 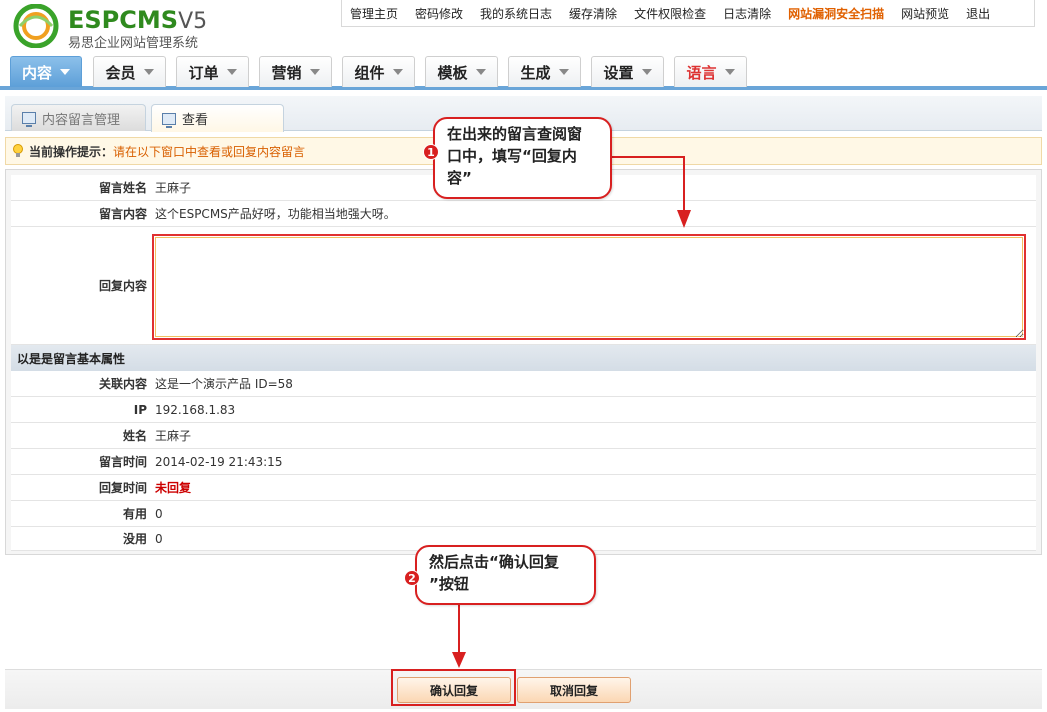 I want to click on menu-generate: 生成, so click(x=544, y=71).